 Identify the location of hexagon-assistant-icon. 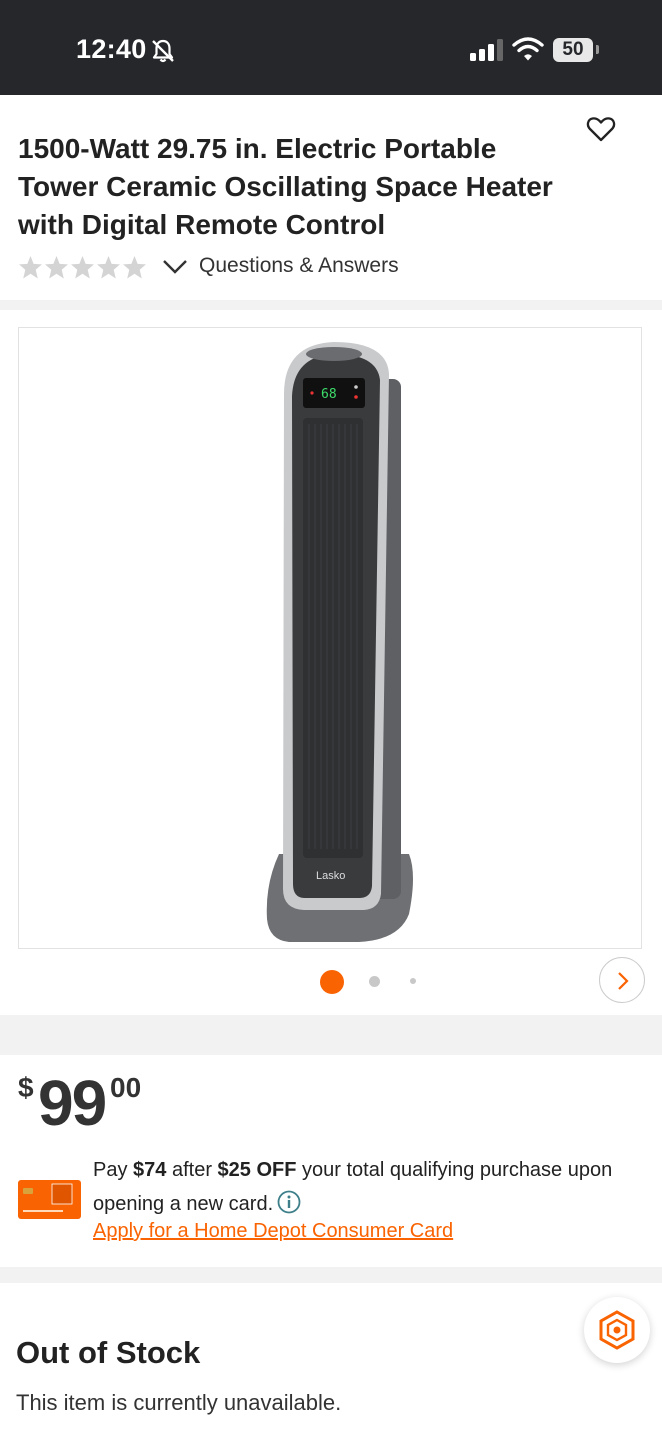
(617, 1330).